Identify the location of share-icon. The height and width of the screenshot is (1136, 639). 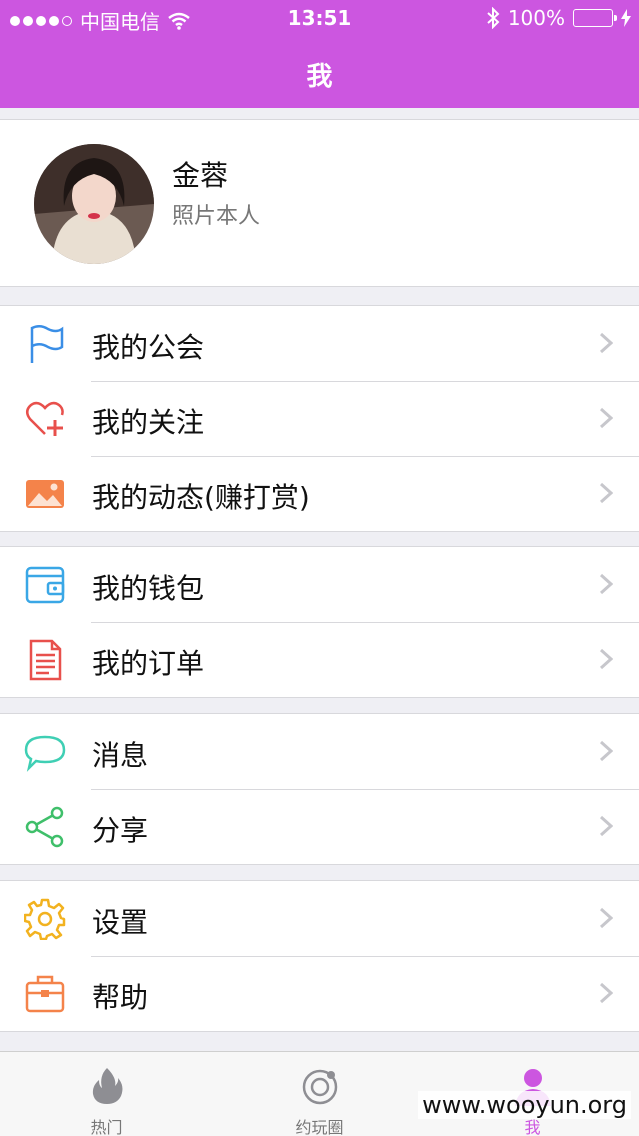
(44, 827).